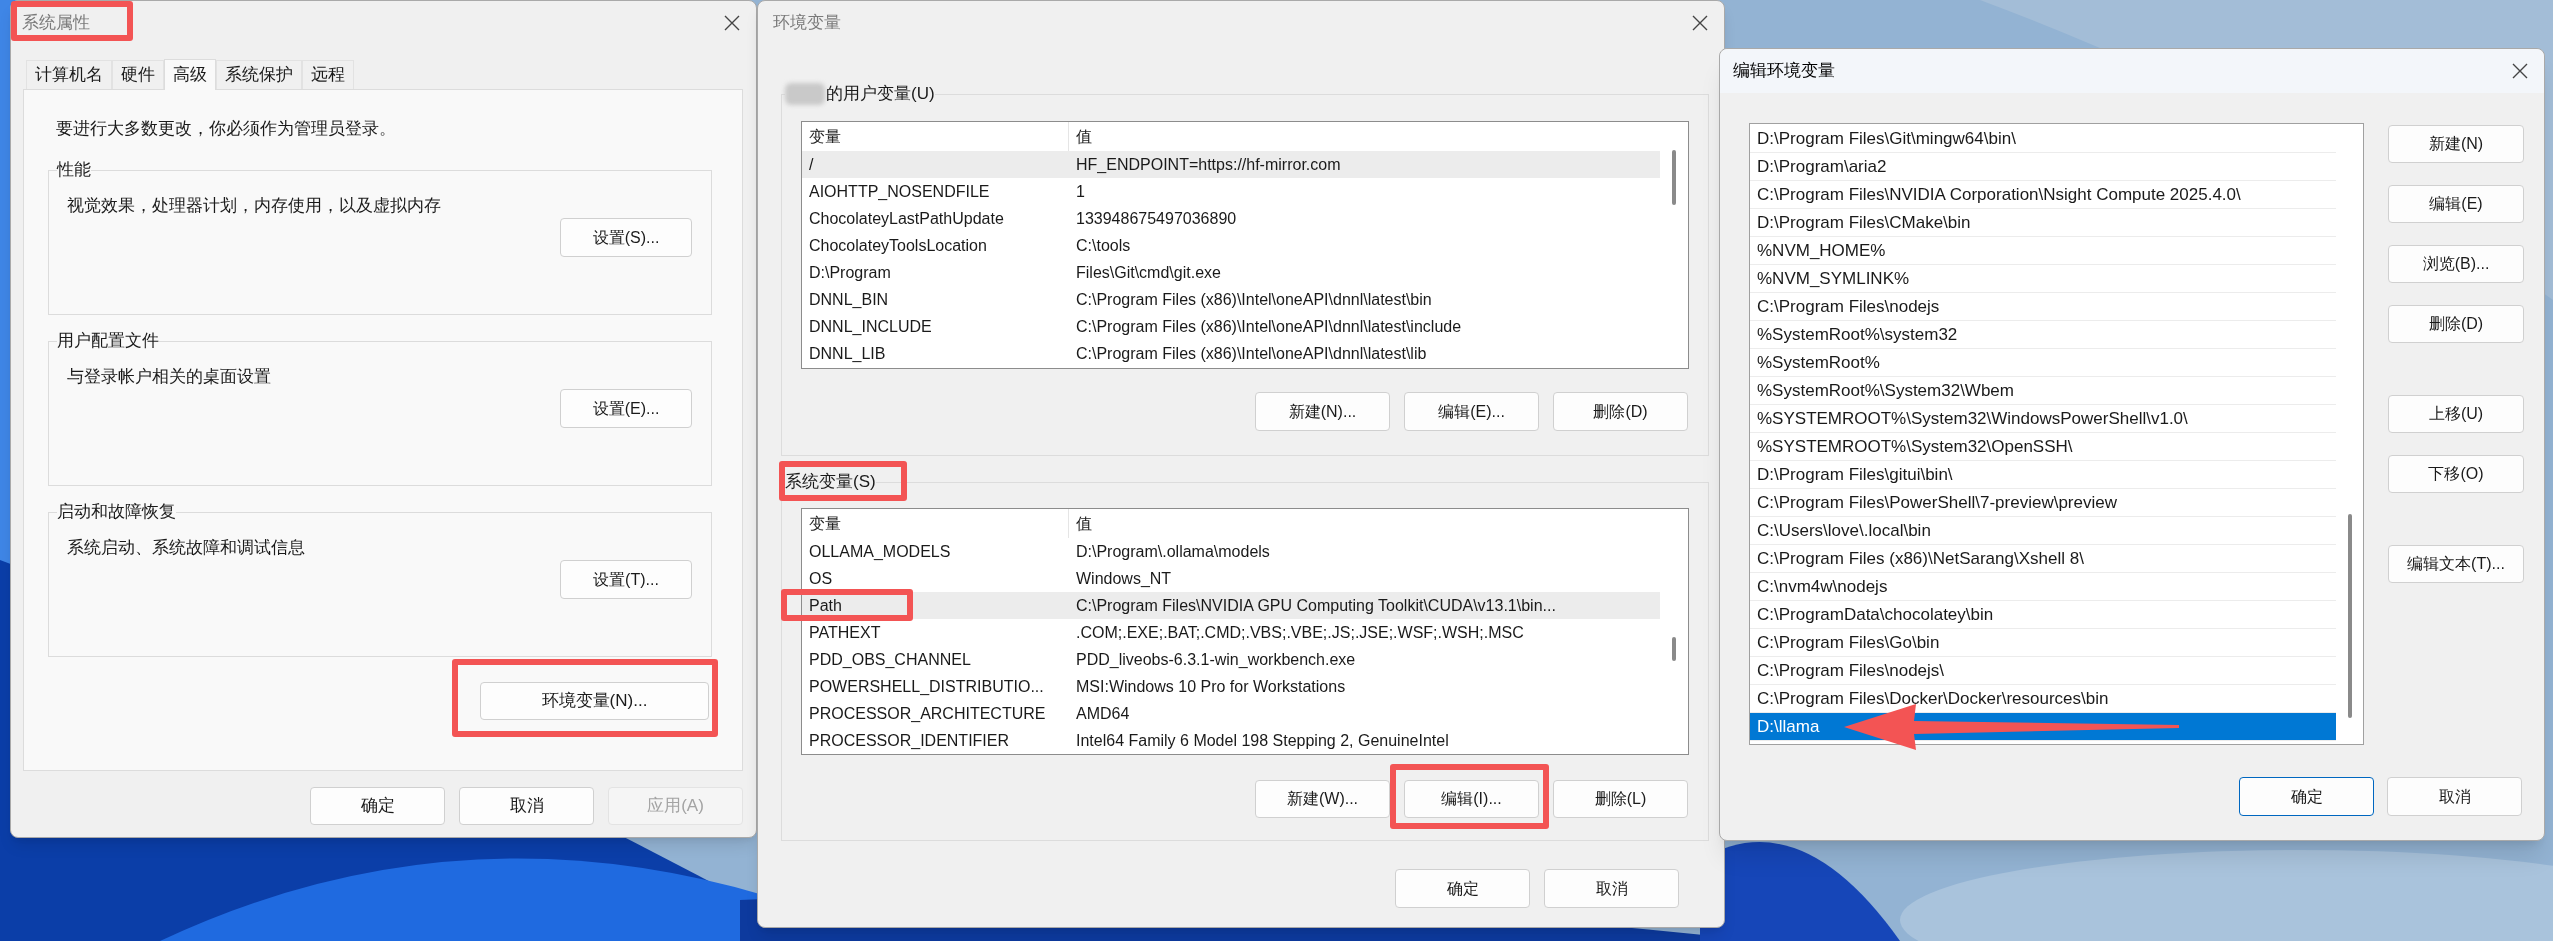 Image resolution: width=2553 pixels, height=941 pixels. I want to click on list-item: C:\Program Files\NVIDIA Corporation\Nsight Compute 2025.4.0\, so click(2043, 195).